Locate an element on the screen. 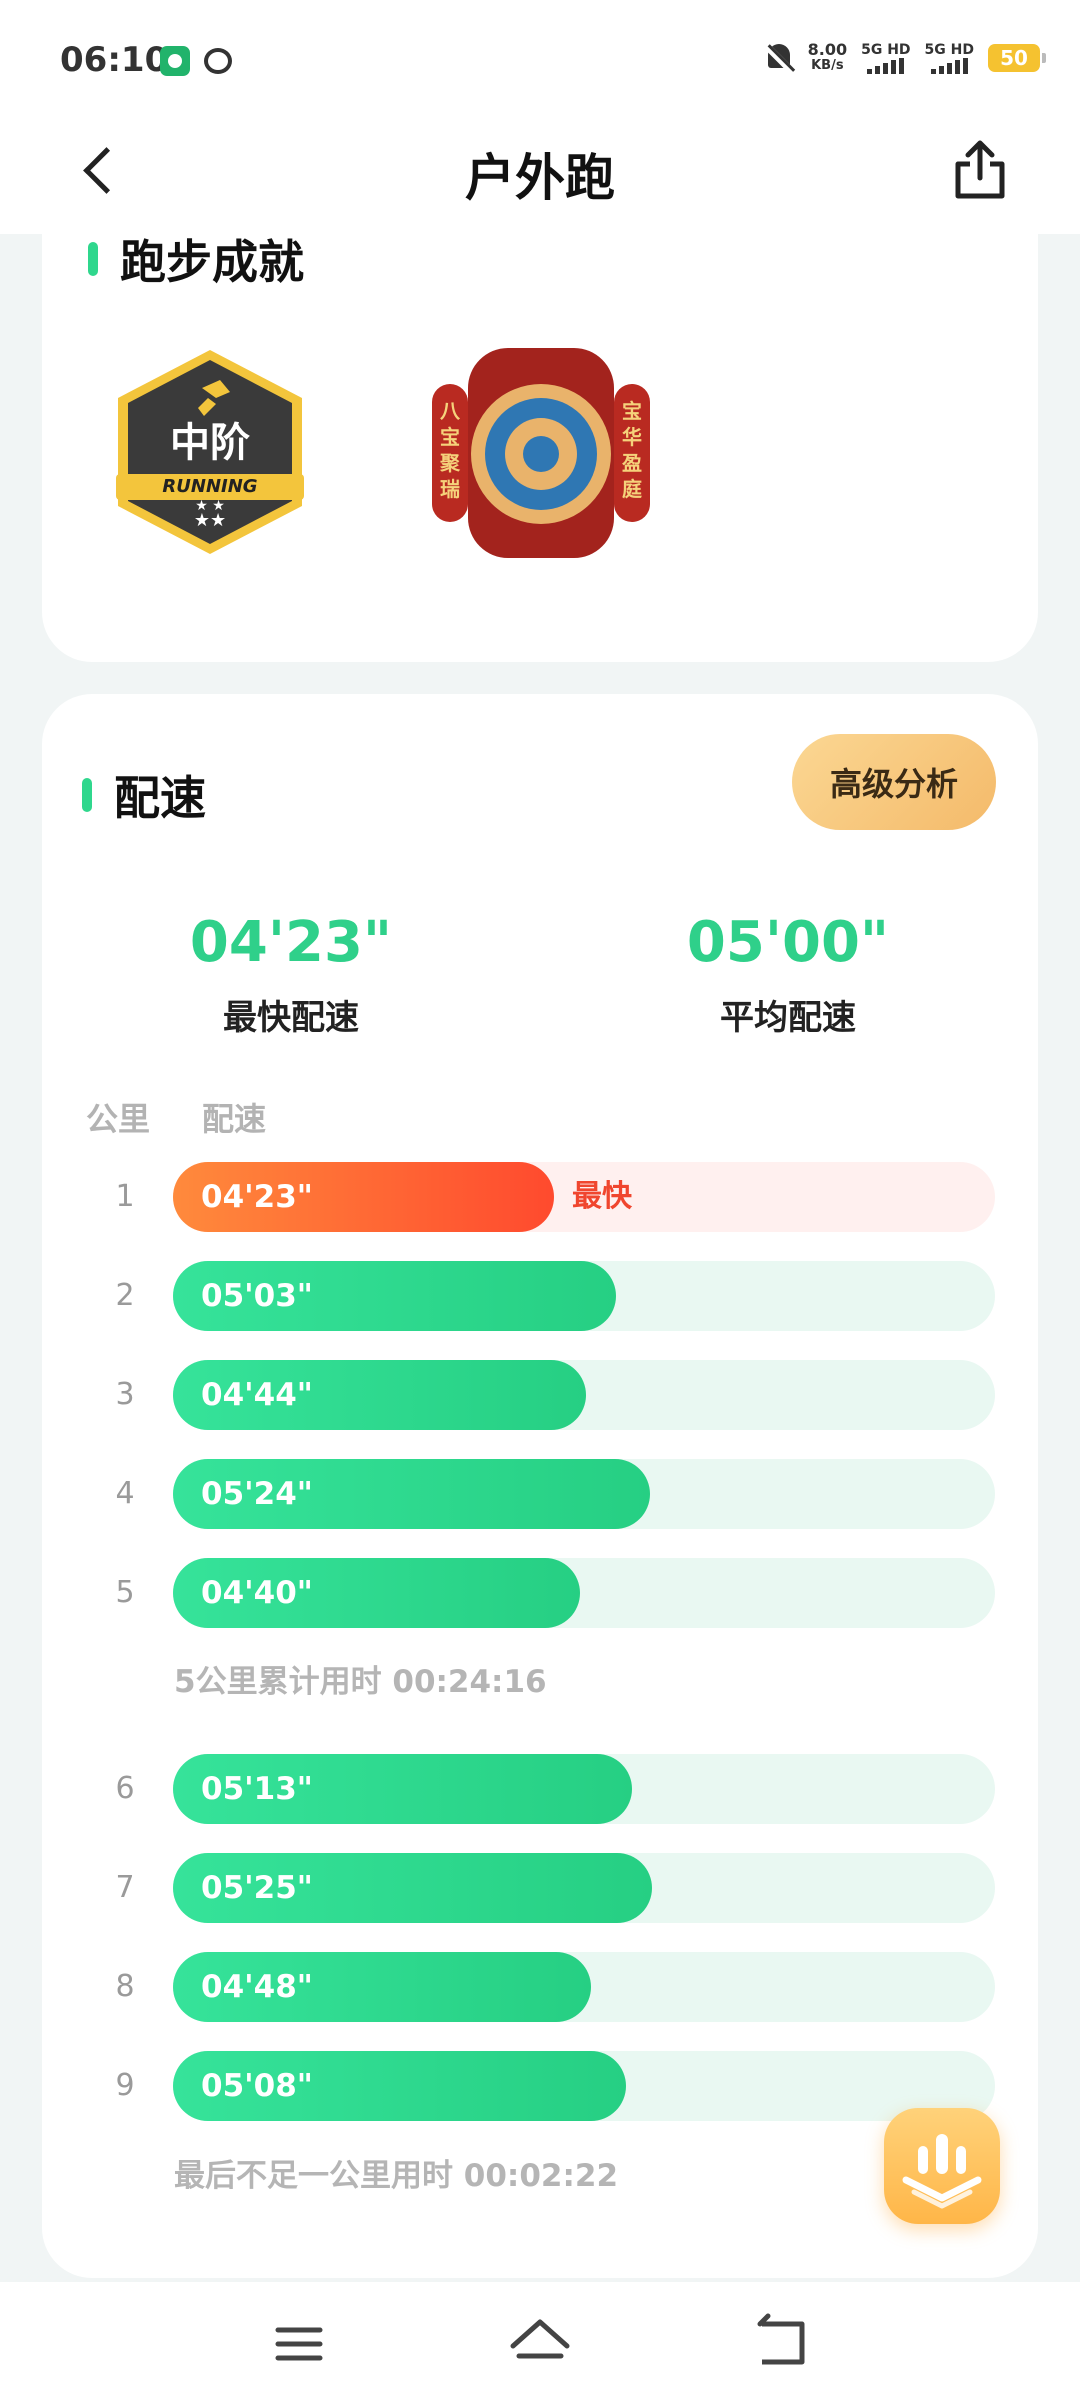 The width and height of the screenshot is (1080, 2408). pace-title-text: 配速 is located at coordinates (160, 798).